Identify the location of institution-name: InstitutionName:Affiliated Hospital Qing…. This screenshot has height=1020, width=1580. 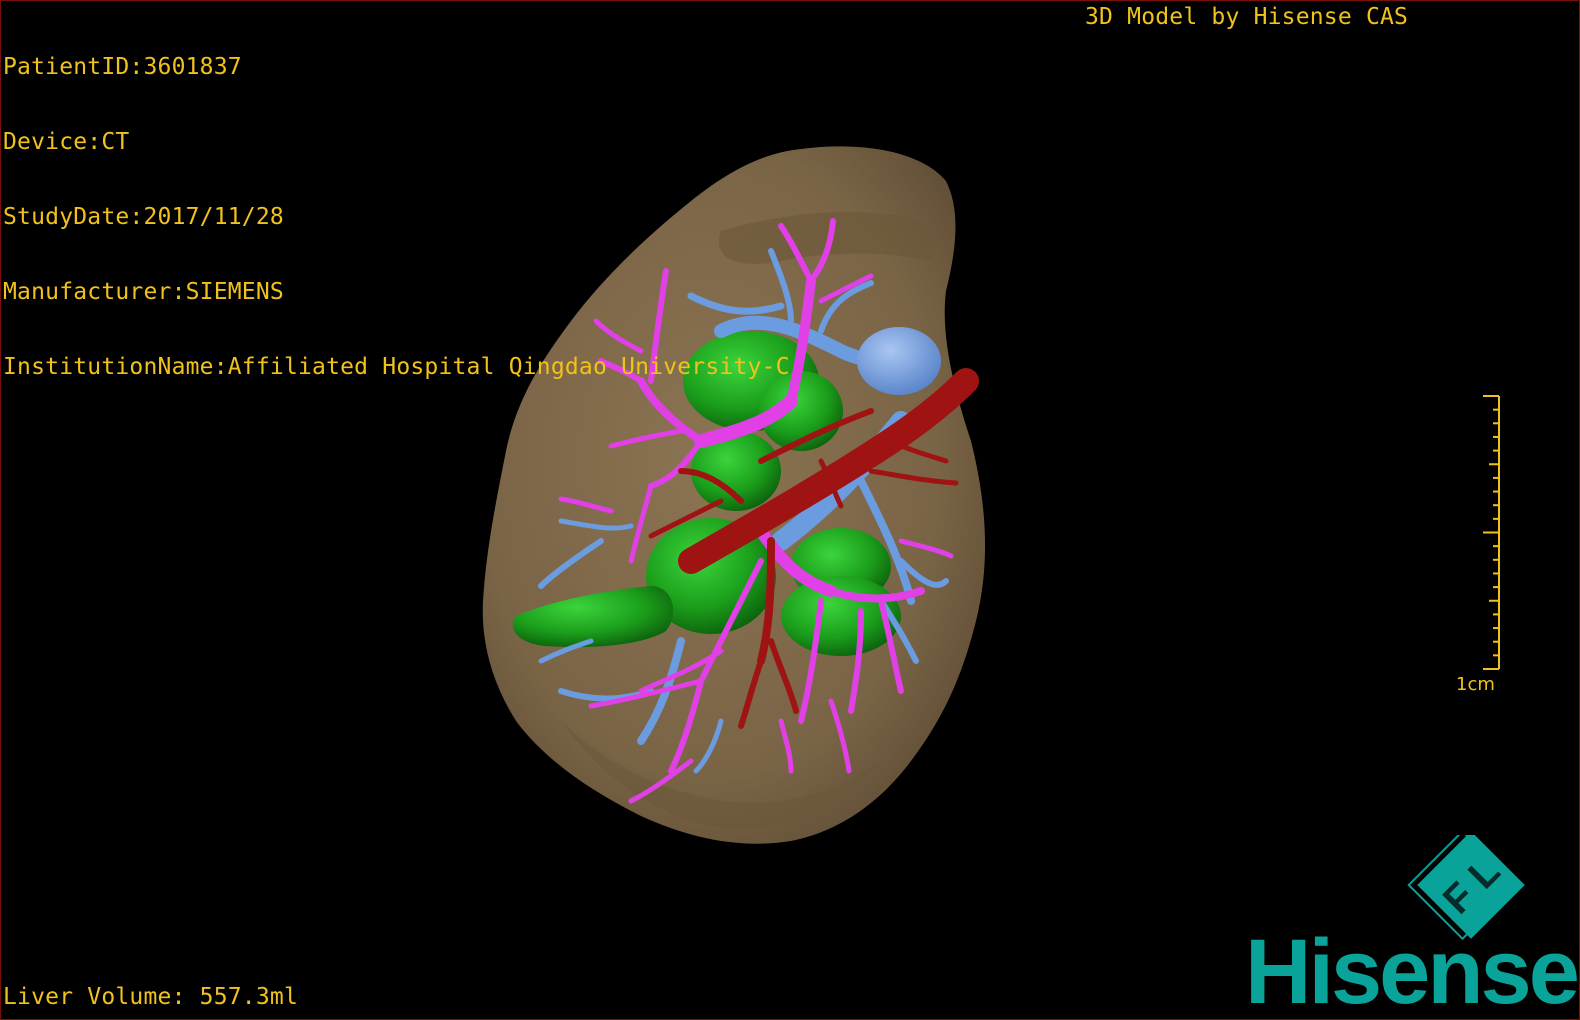
(396, 367).